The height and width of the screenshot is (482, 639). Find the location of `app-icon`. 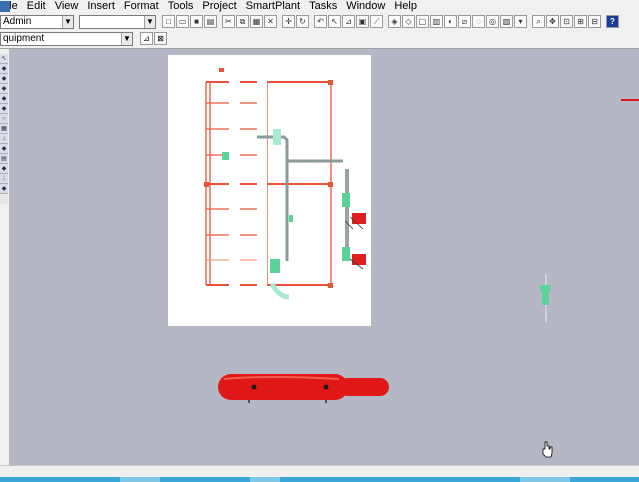

app-icon is located at coordinates (5, 6).